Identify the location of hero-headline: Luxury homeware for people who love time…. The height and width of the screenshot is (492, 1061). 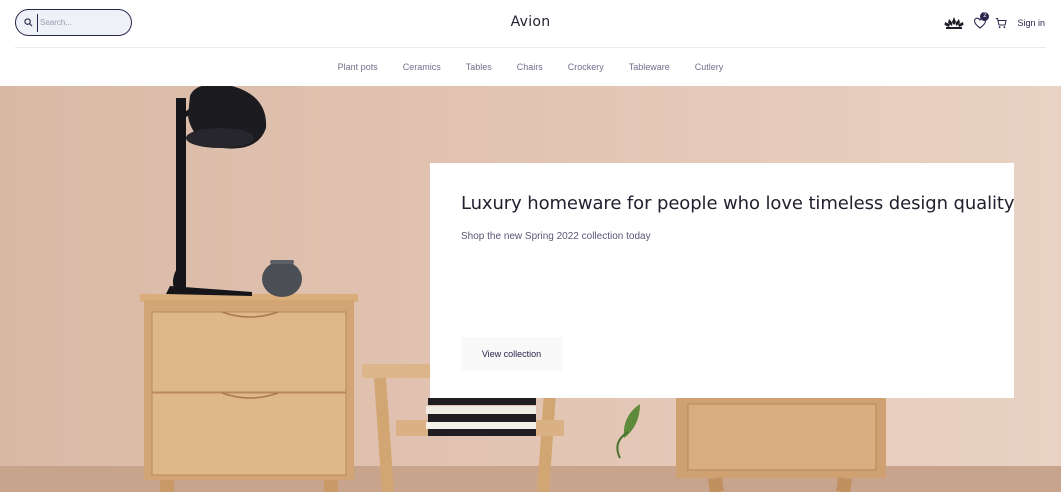
(738, 203).